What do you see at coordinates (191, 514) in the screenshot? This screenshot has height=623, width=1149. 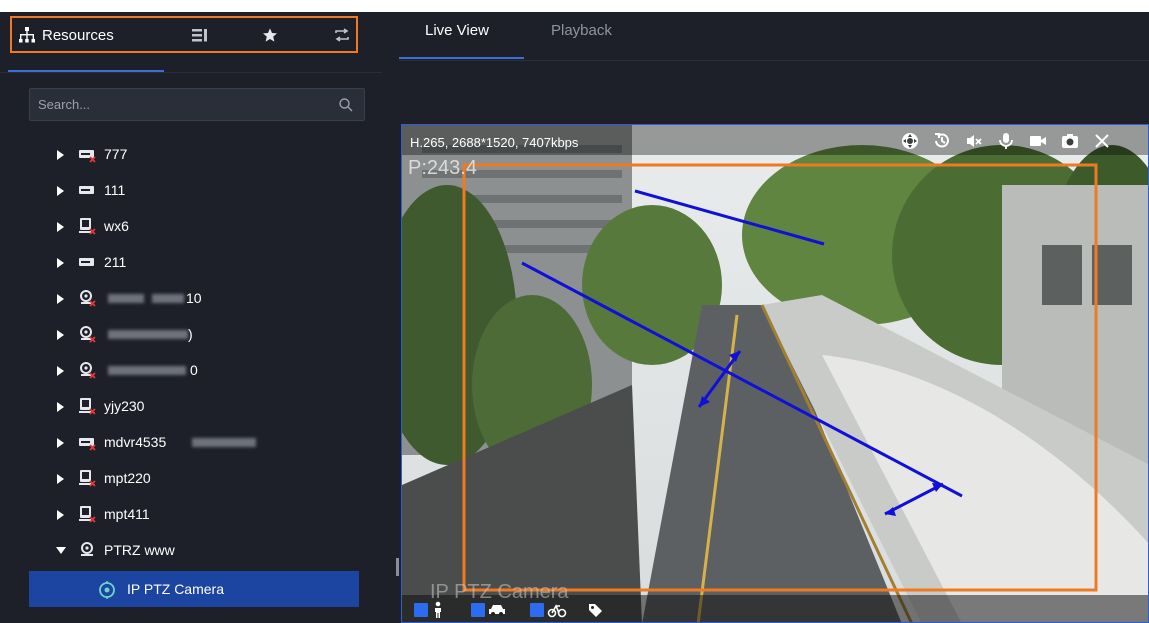 I see `tree-item-mpt411: mpt411` at bounding box center [191, 514].